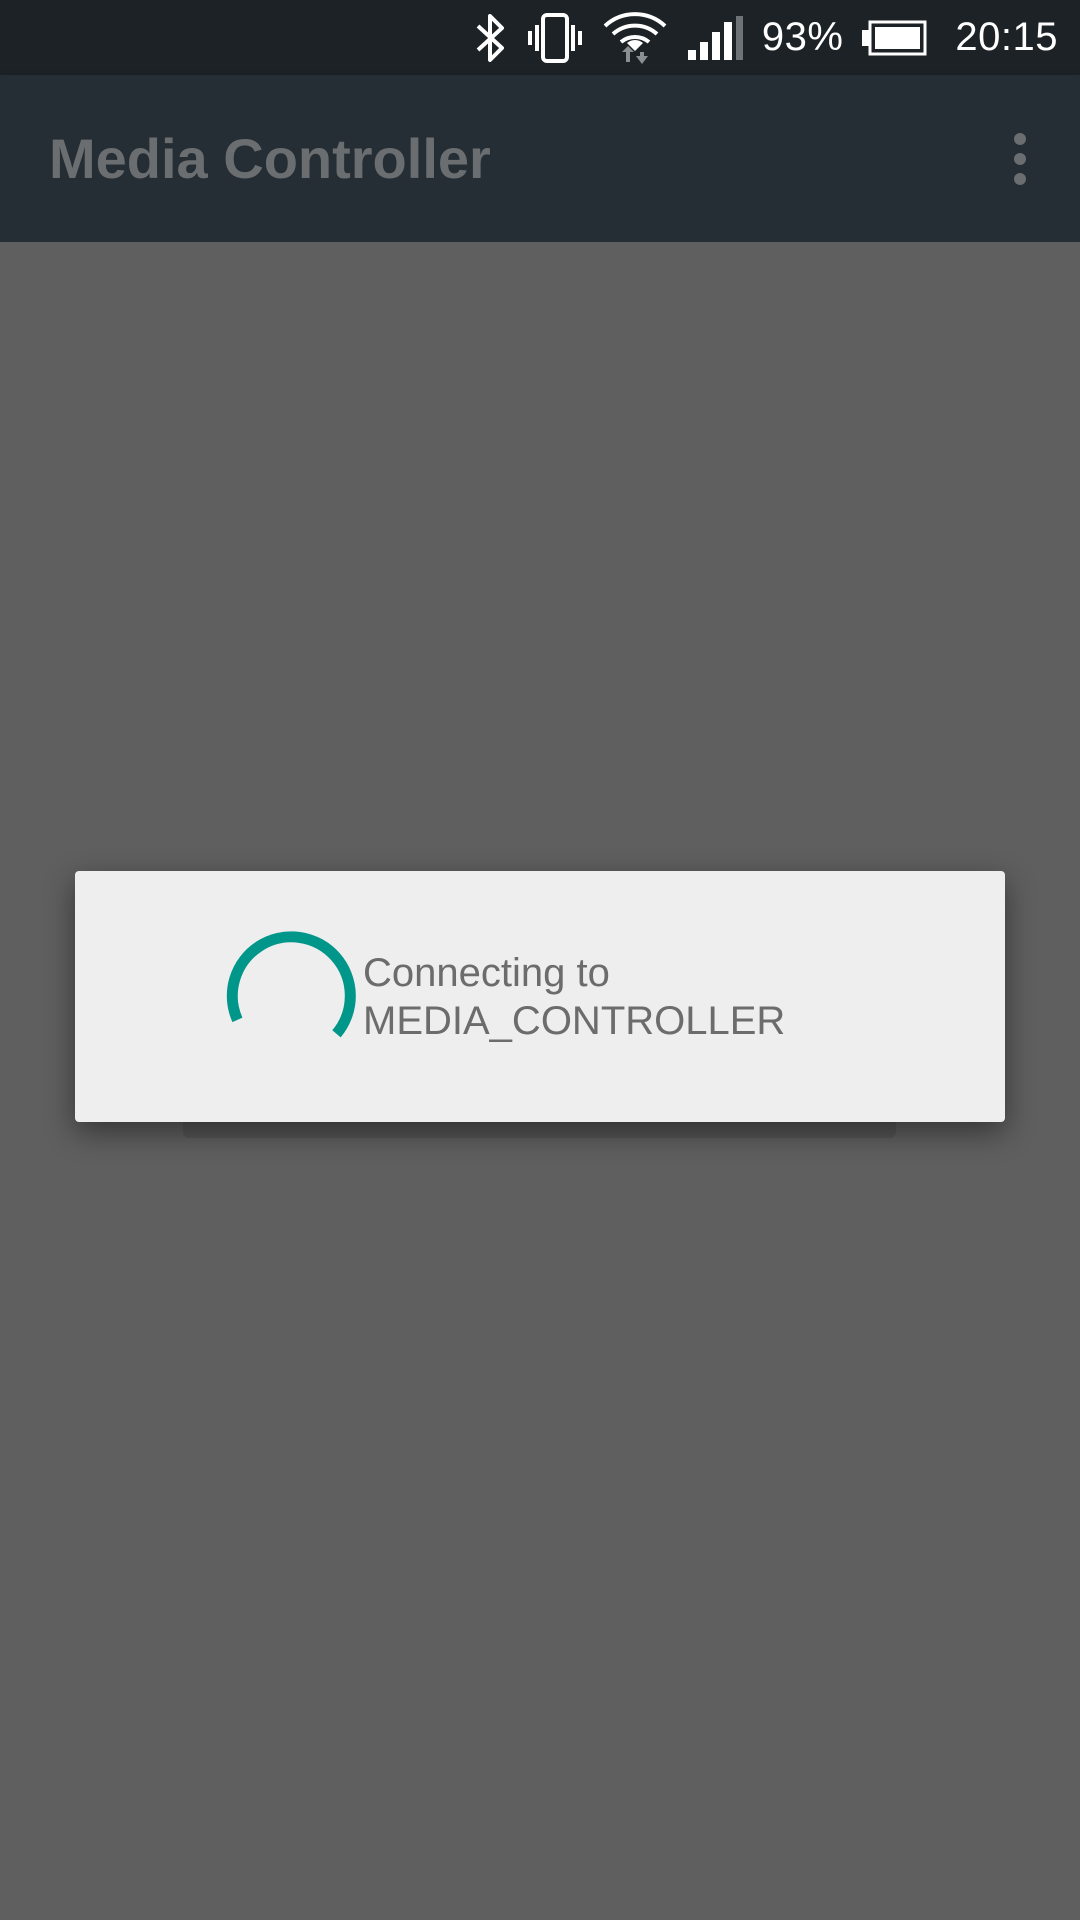 This screenshot has height=1920, width=1080. Describe the element at coordinates (802, 37) in the screenshot. I see `battery-percent: 93%` at that location.